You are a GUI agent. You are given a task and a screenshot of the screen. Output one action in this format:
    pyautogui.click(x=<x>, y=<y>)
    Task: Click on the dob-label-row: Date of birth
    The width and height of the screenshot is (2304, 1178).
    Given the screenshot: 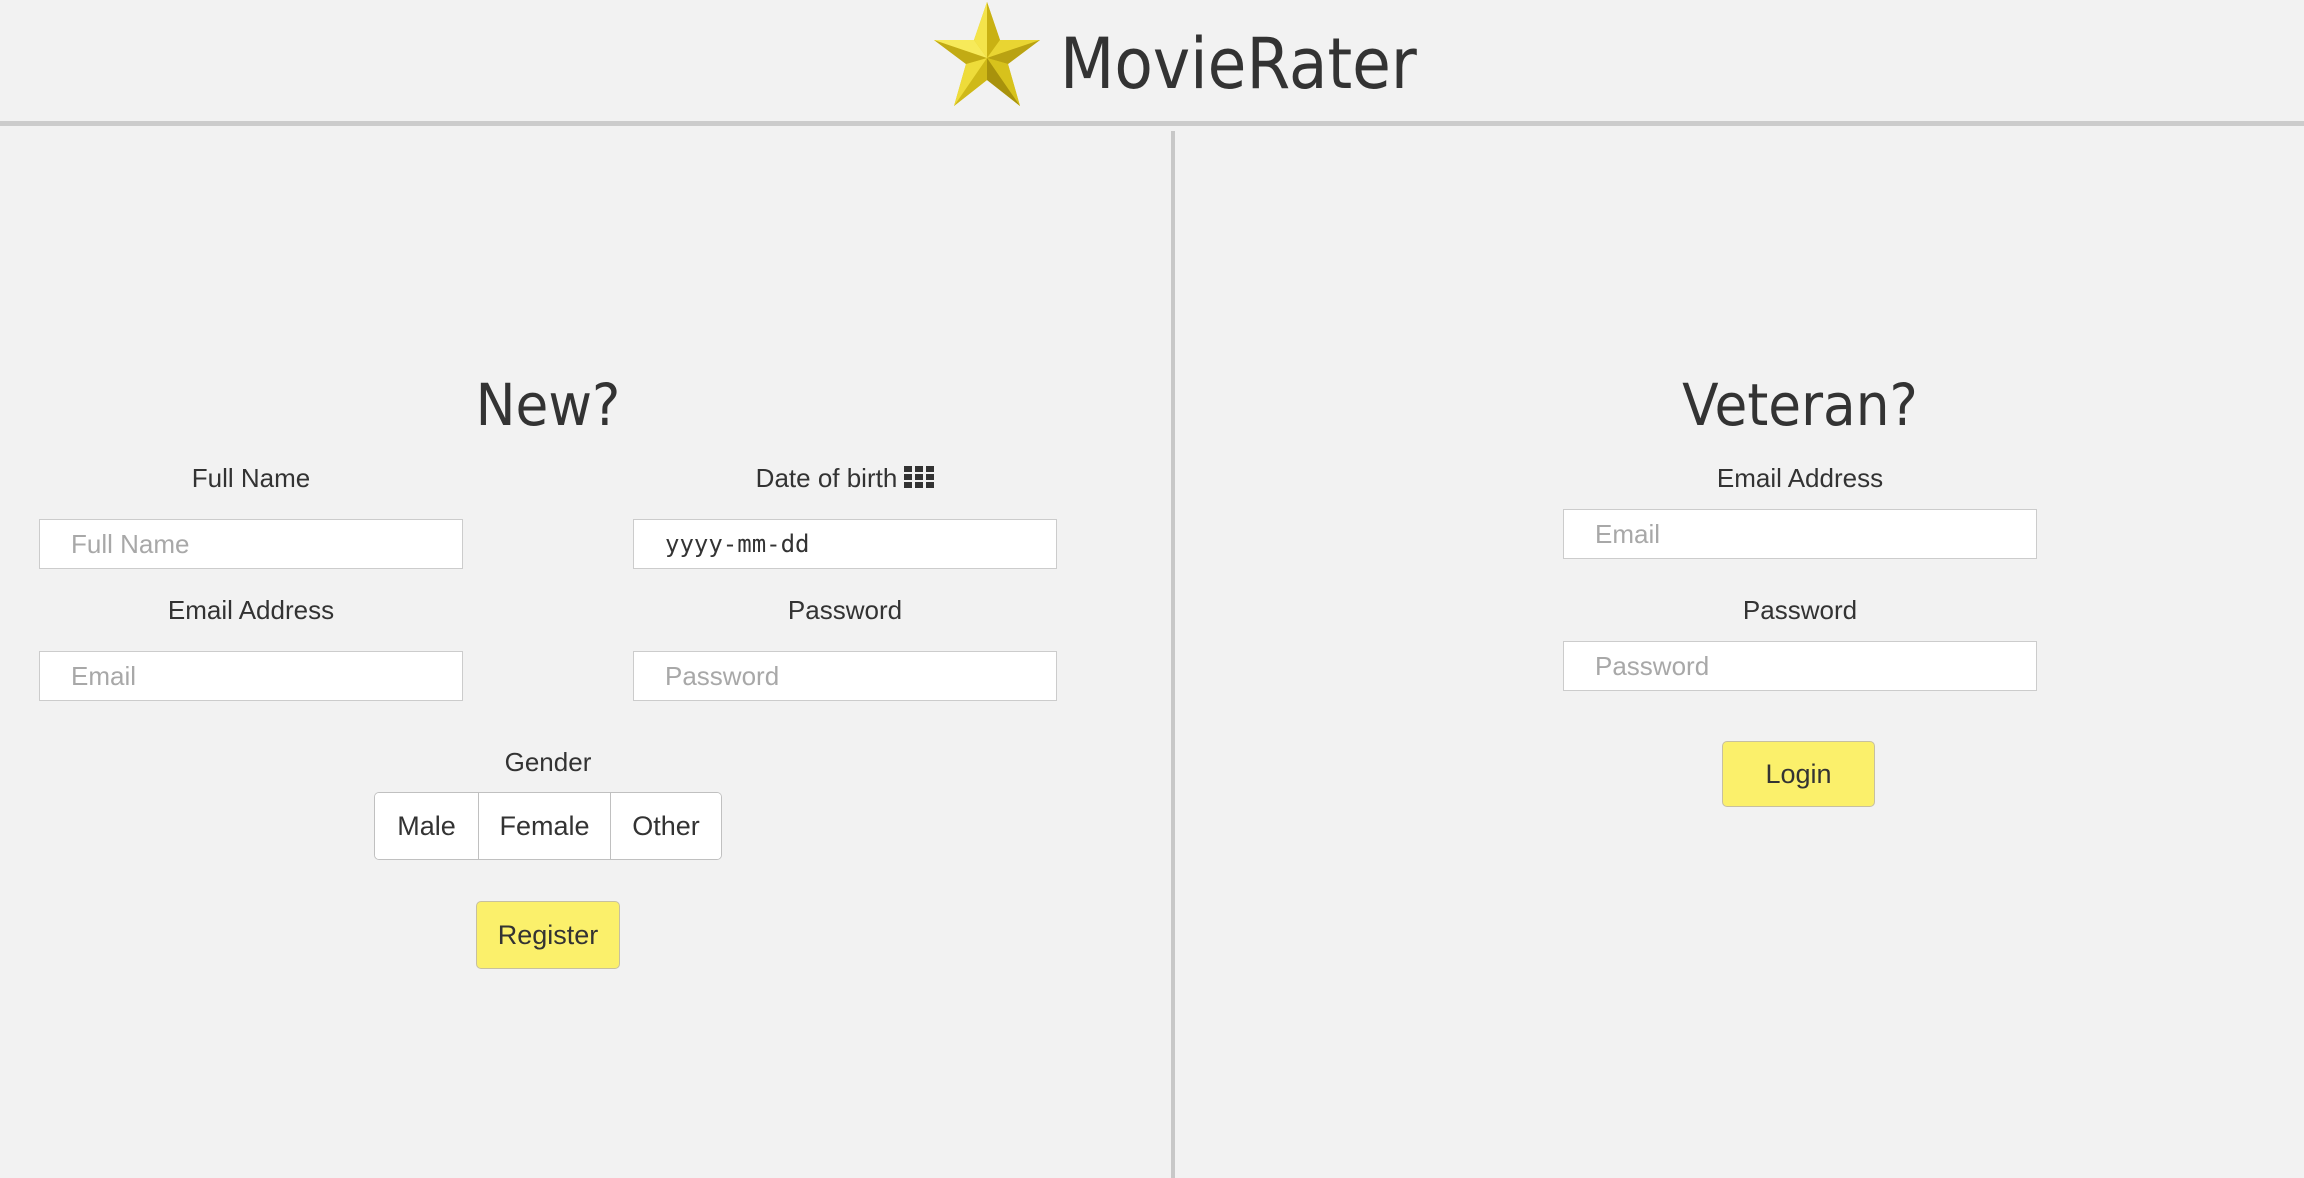 What is the action you would take?
    pyautogui.click(x=845, y=478)
    